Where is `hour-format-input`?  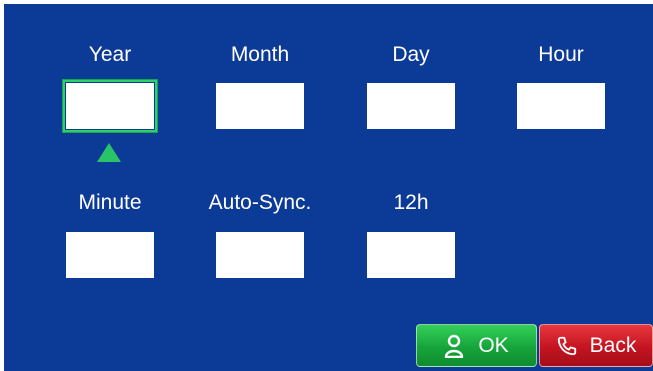 hour-format-input is located at coordinates (411, 255).